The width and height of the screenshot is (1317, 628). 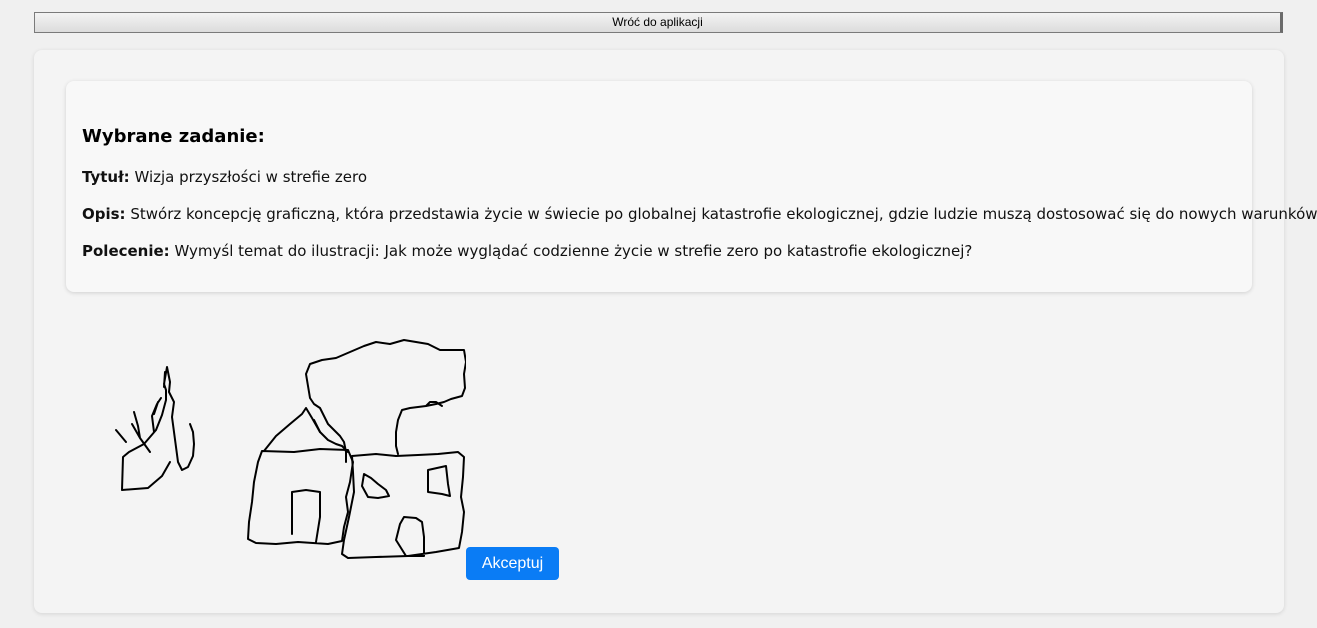 I want to click on back-to-app-button: Wróć do aplikacji, so click(x=658, y=22).